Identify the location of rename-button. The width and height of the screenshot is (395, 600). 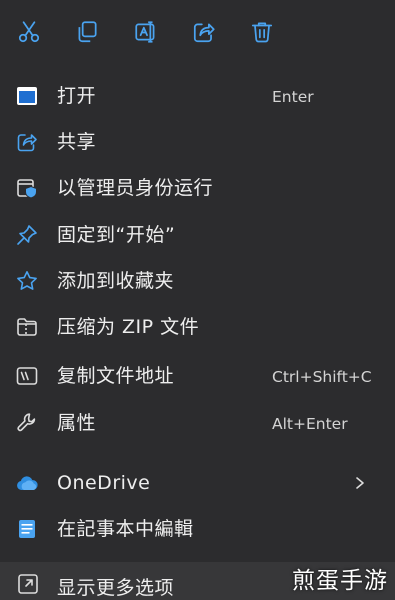
(146, 34).